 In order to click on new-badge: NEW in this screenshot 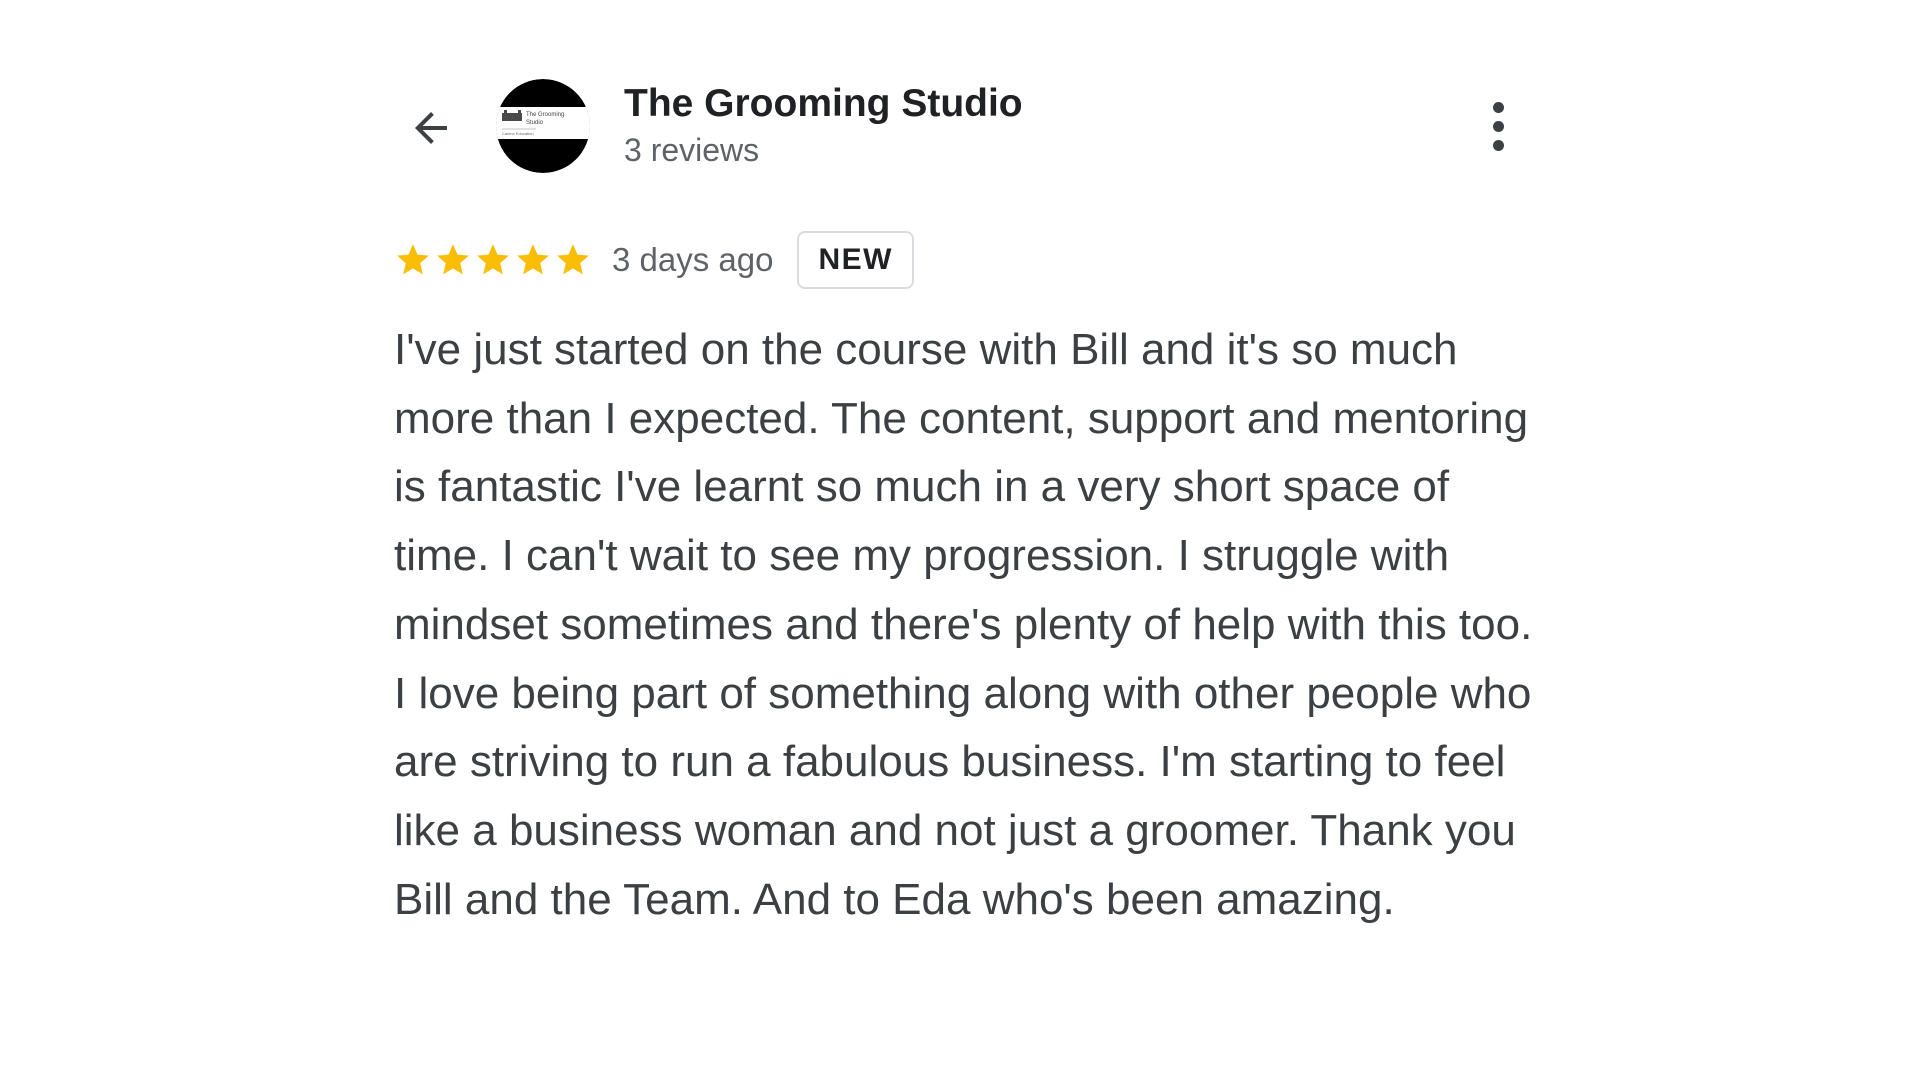, I will do `click(855, 260)`.